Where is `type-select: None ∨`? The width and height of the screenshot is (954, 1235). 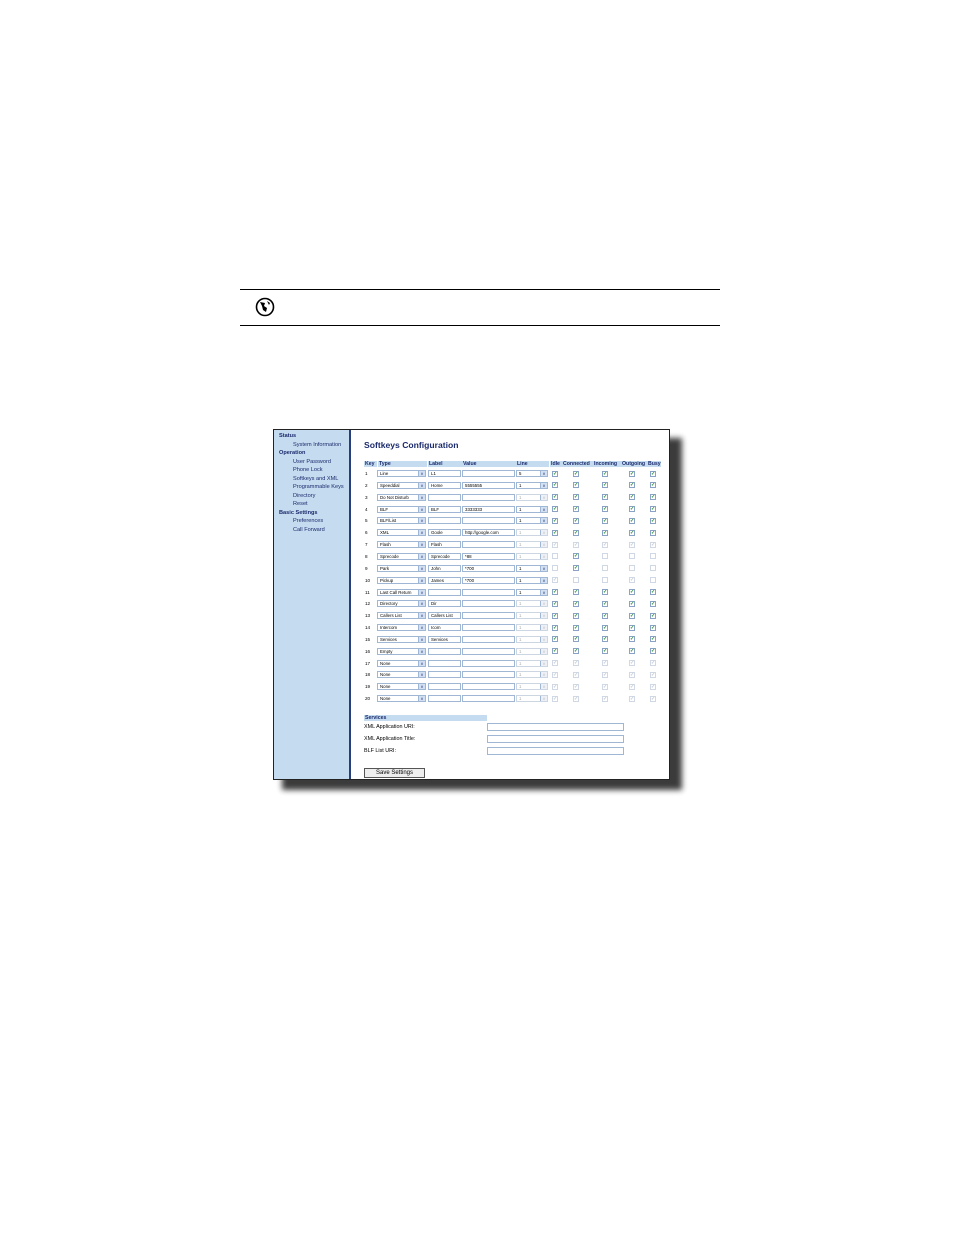 type-select: None ∨ is located at coordinates (401, 687).